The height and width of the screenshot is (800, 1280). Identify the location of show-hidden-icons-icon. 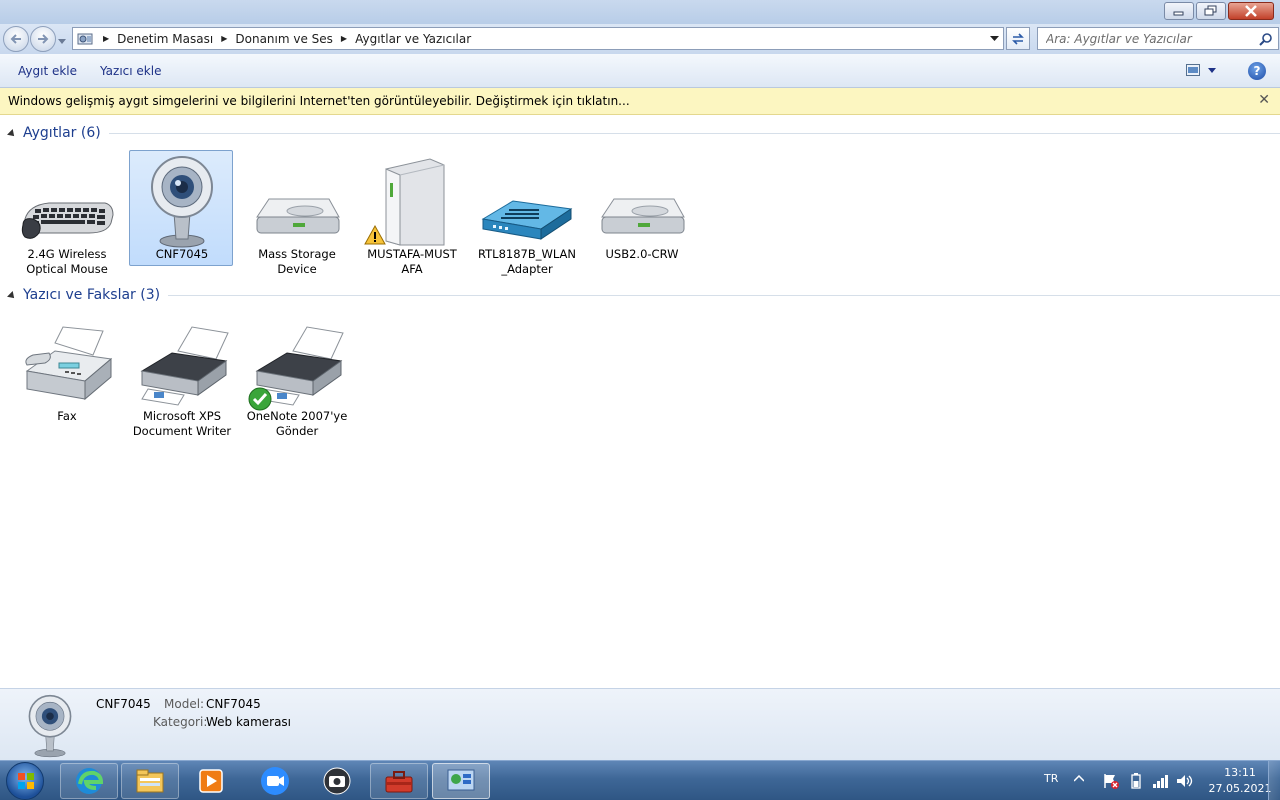
(1079, 778).